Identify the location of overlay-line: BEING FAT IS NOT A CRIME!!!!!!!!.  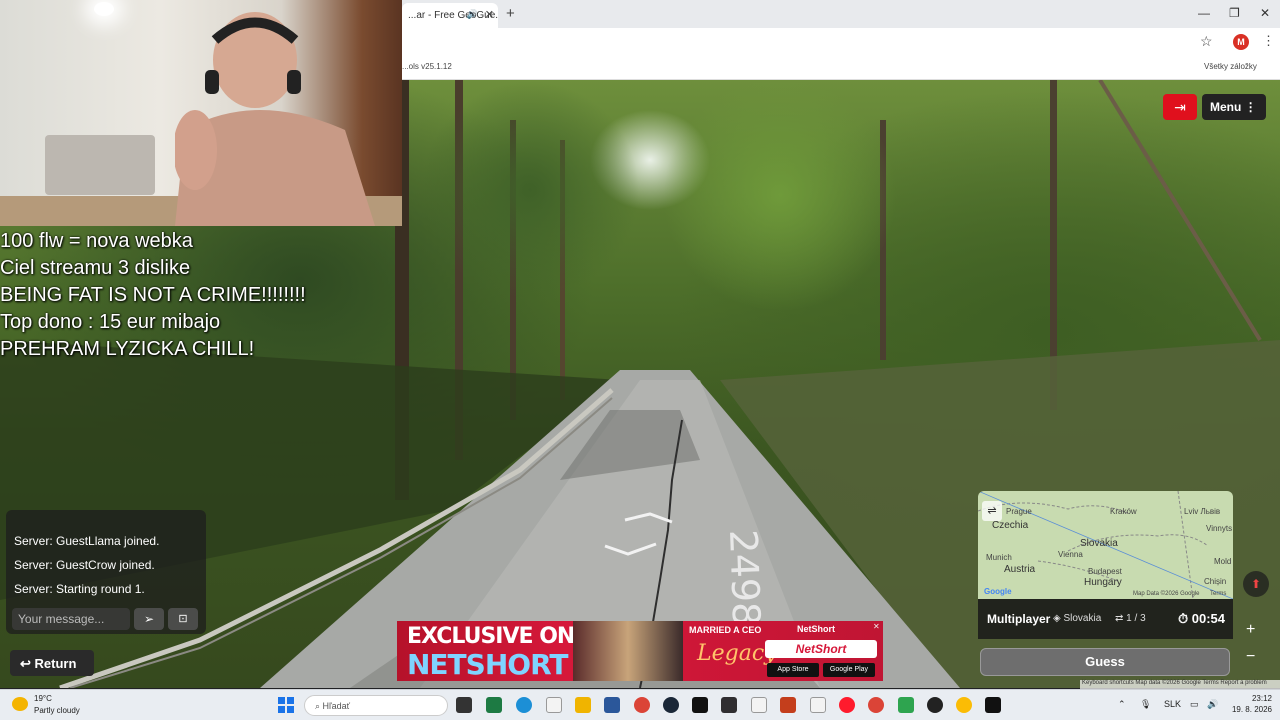
(153, 295).